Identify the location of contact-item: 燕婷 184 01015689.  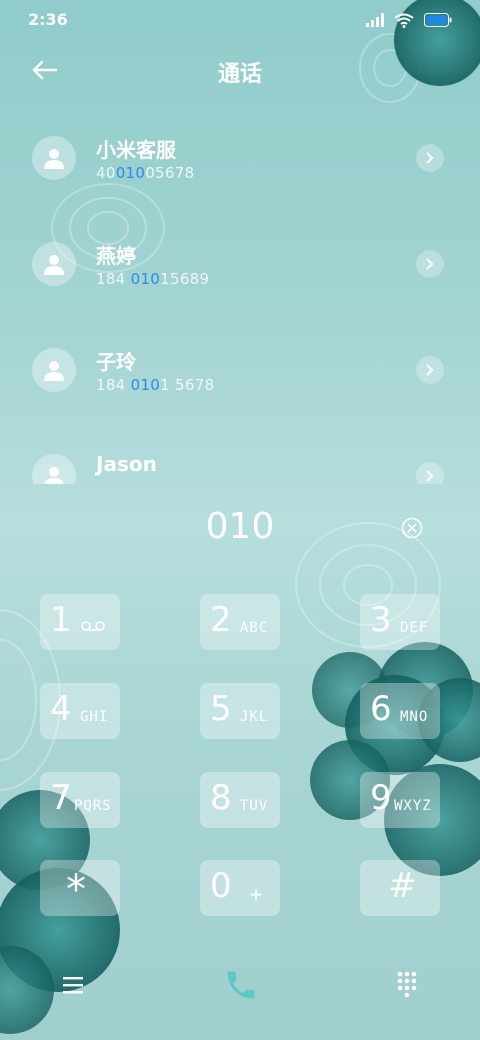
(240, 271).